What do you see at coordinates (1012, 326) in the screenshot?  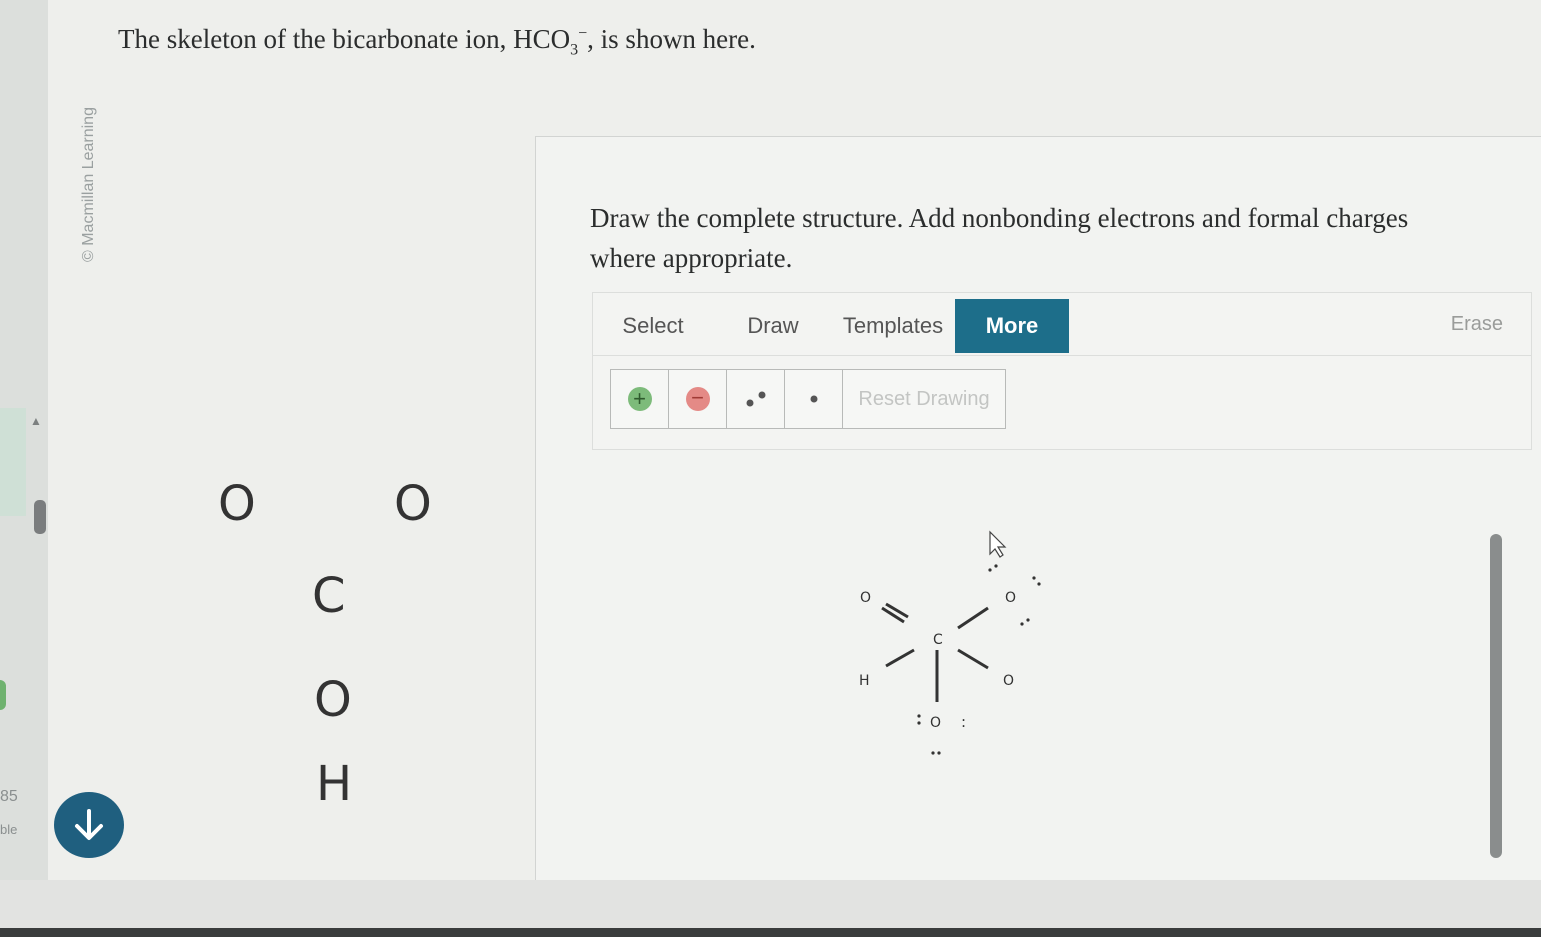 I see `tab-more: More` at bounding box center [1012, 326].